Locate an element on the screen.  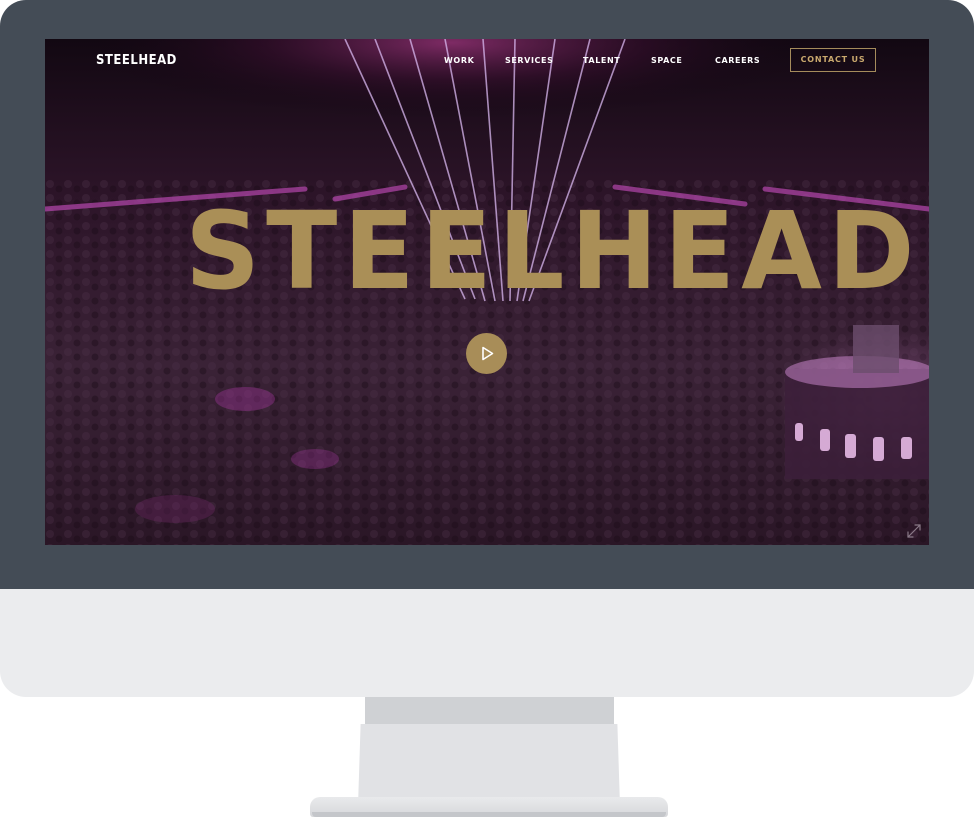
nav-item-careers: CAREERS is located at coordinates (737, 61).